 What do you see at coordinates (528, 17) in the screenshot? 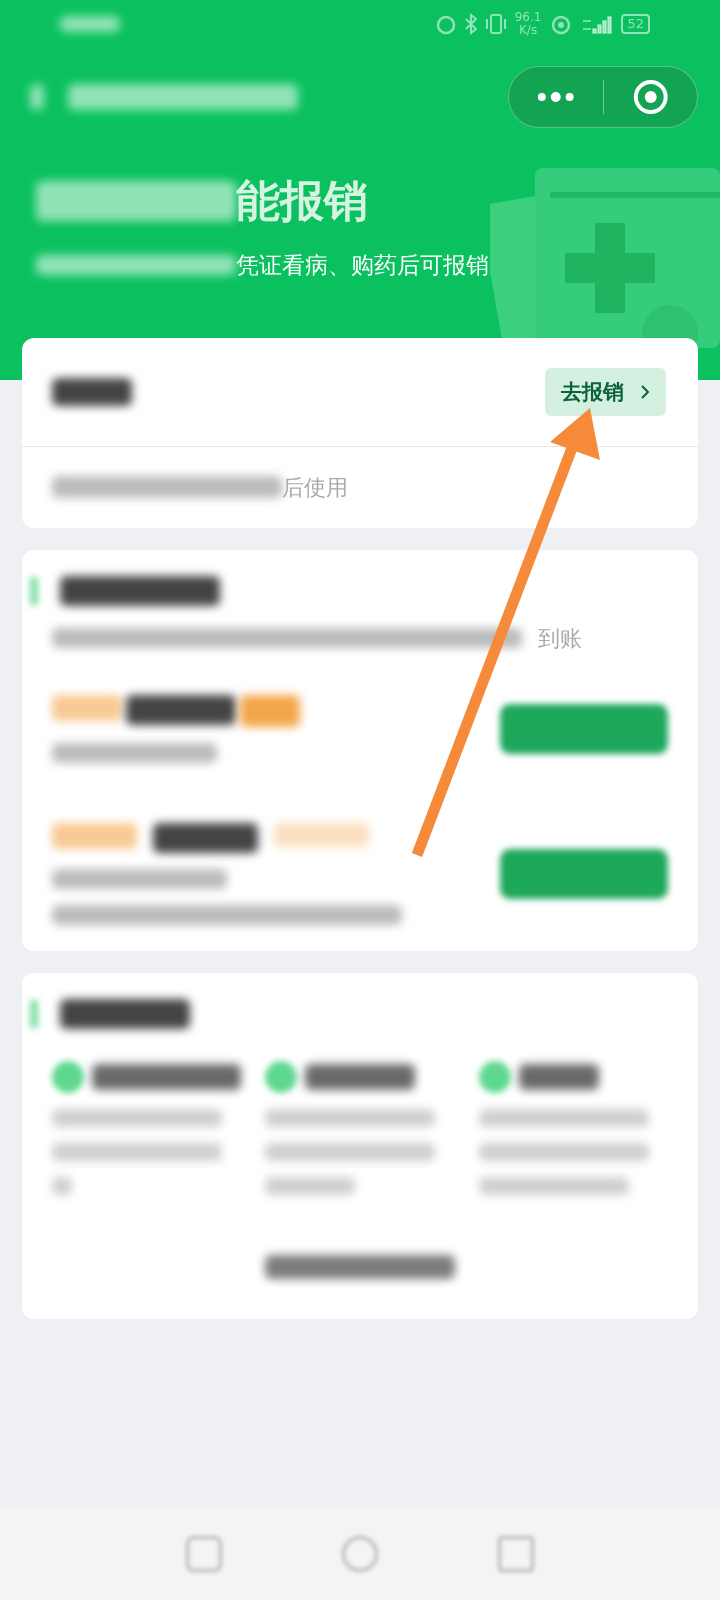
I see `network-speed: 96.1` at bounding box center [528, 17].